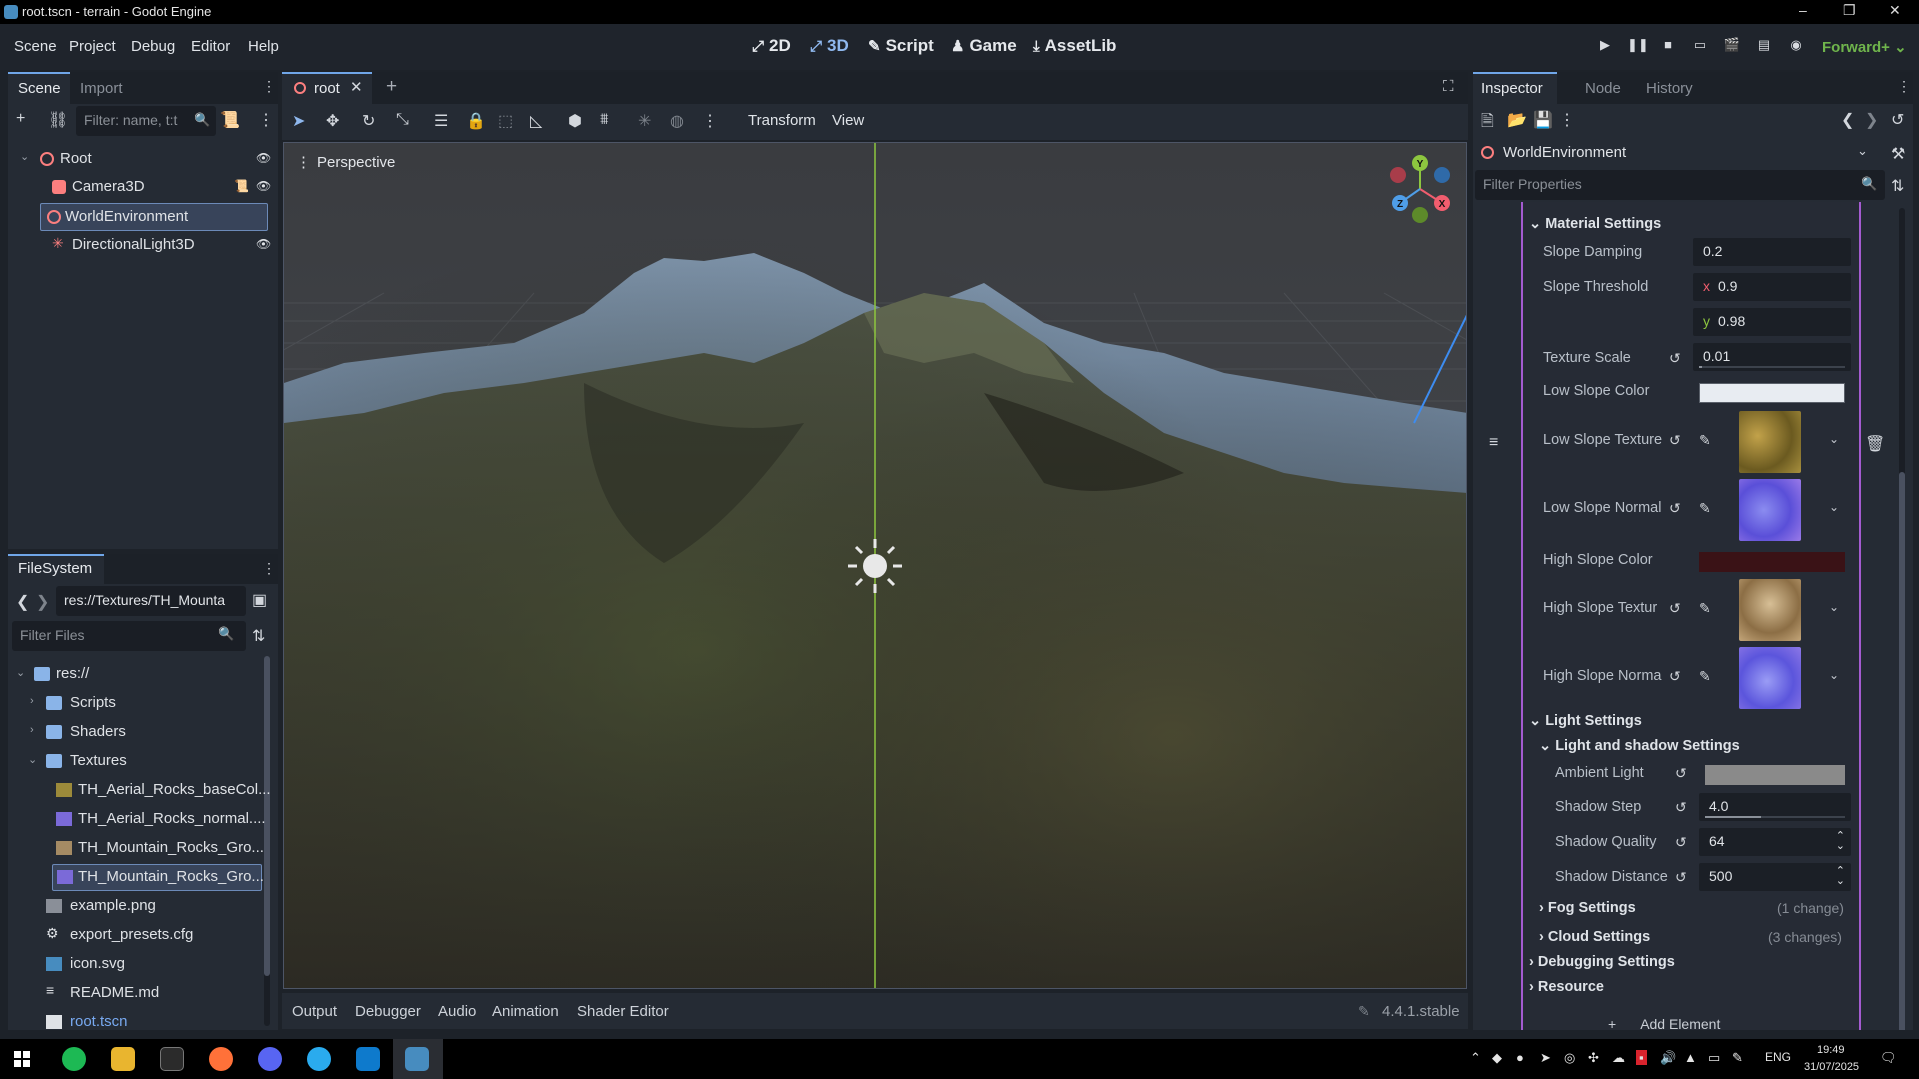  What do you see at coordinates (1700, 46) in the screenshot?
I see `remote-debug-icon: ▭` at bounding box center [1700, 46].